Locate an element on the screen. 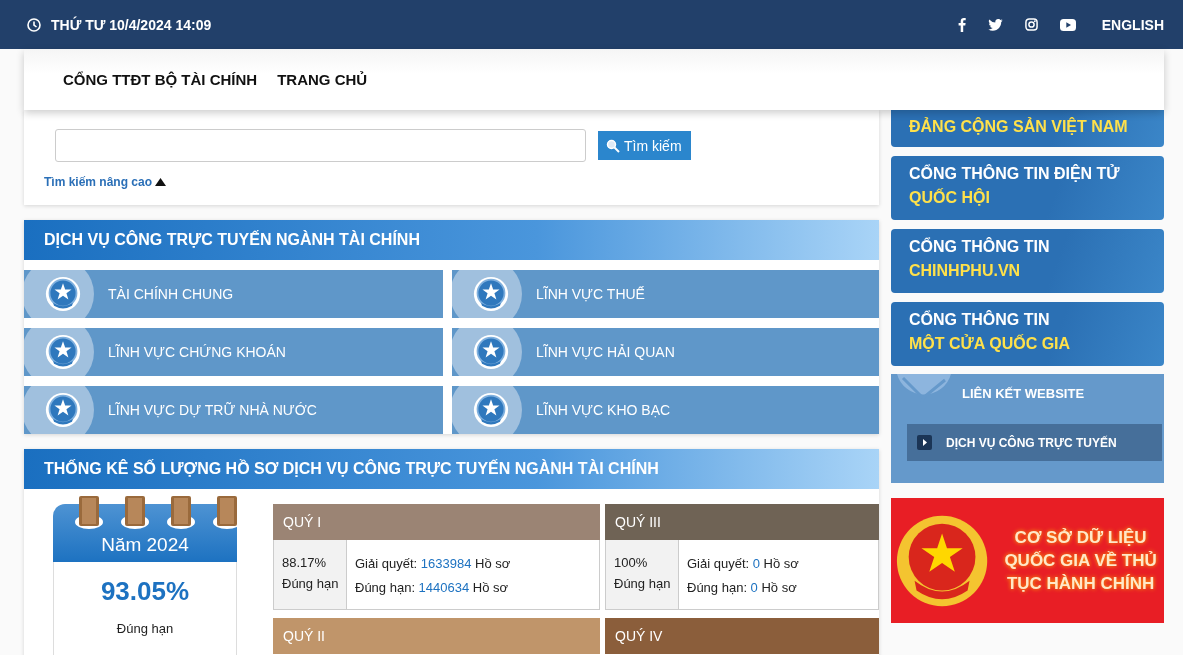  calendar-year: Năm 2024 is located at coordinates (145, 545).